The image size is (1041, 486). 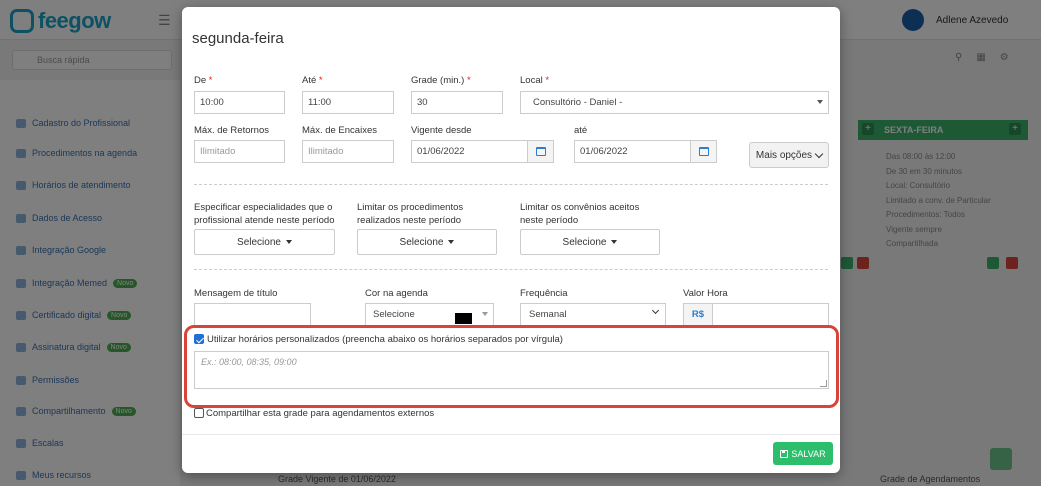 What do you see at coordinates (457, 102) in the screenshot?
I see `grade-input: 30` at bounding box center [457, 102].